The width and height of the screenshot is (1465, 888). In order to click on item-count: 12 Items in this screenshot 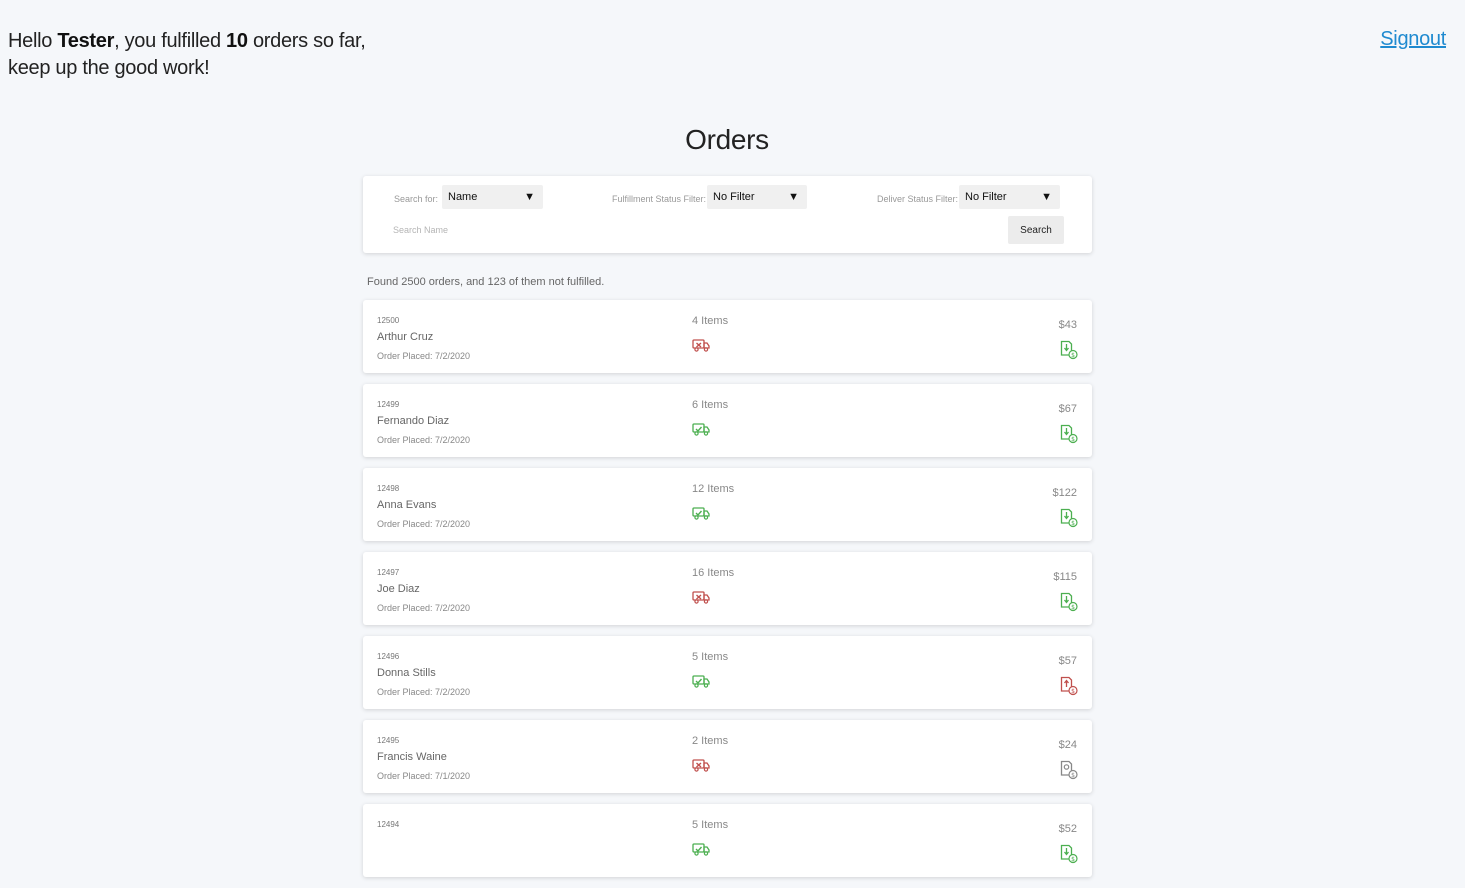, I will do `click(713, 489)`.